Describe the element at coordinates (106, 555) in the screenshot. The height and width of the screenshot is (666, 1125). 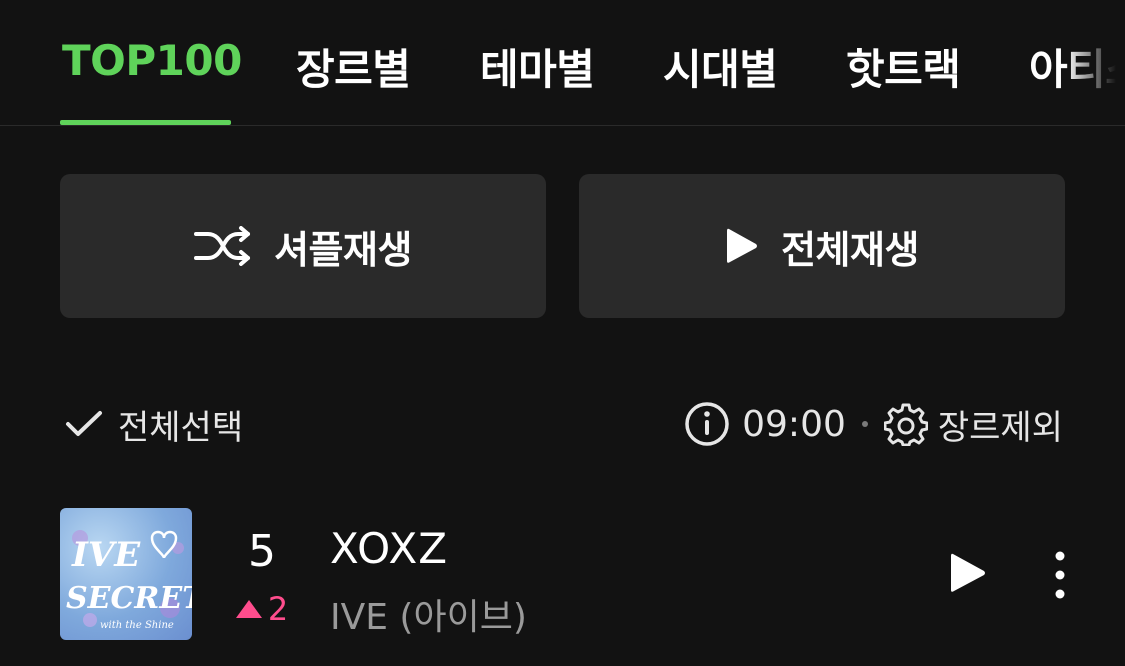
I see `svg-text: IVE` at that location.